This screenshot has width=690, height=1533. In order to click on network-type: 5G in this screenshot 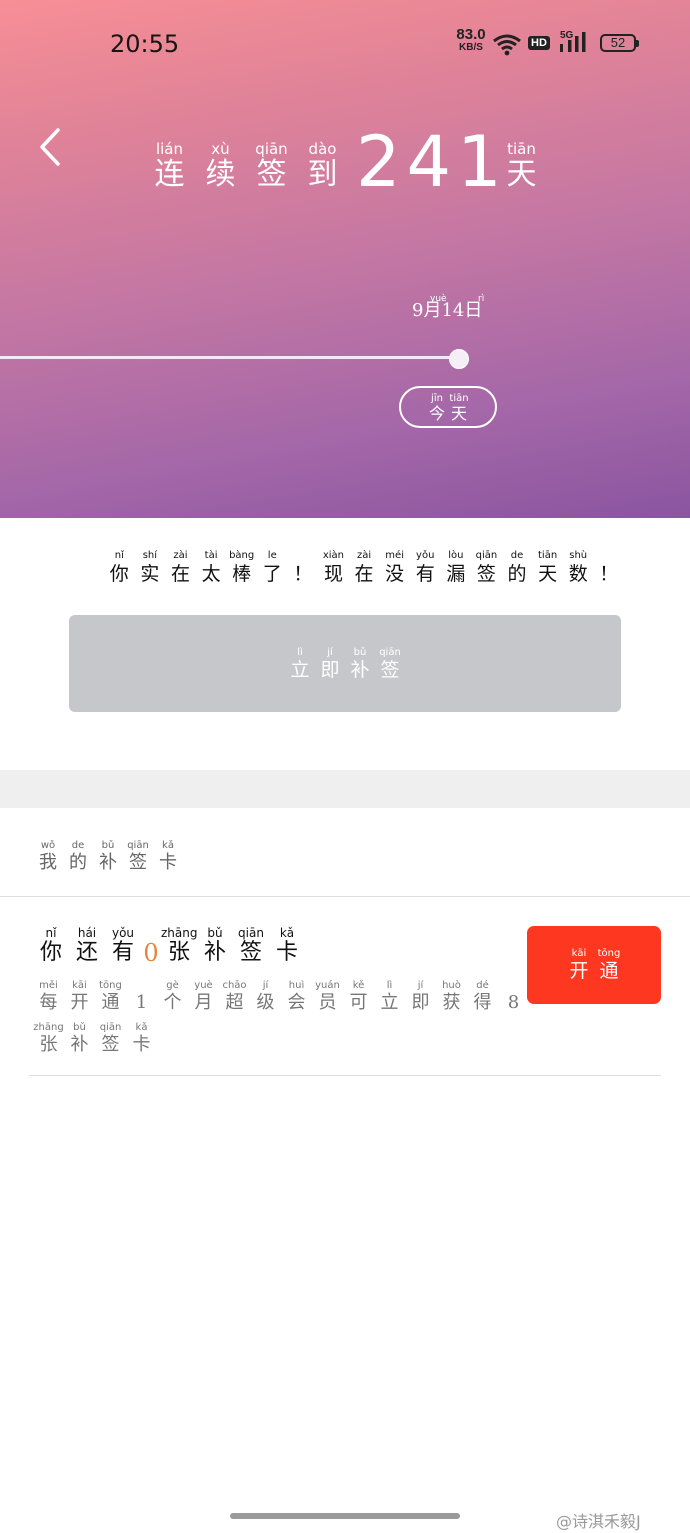, I will do `click(567, 35)`.